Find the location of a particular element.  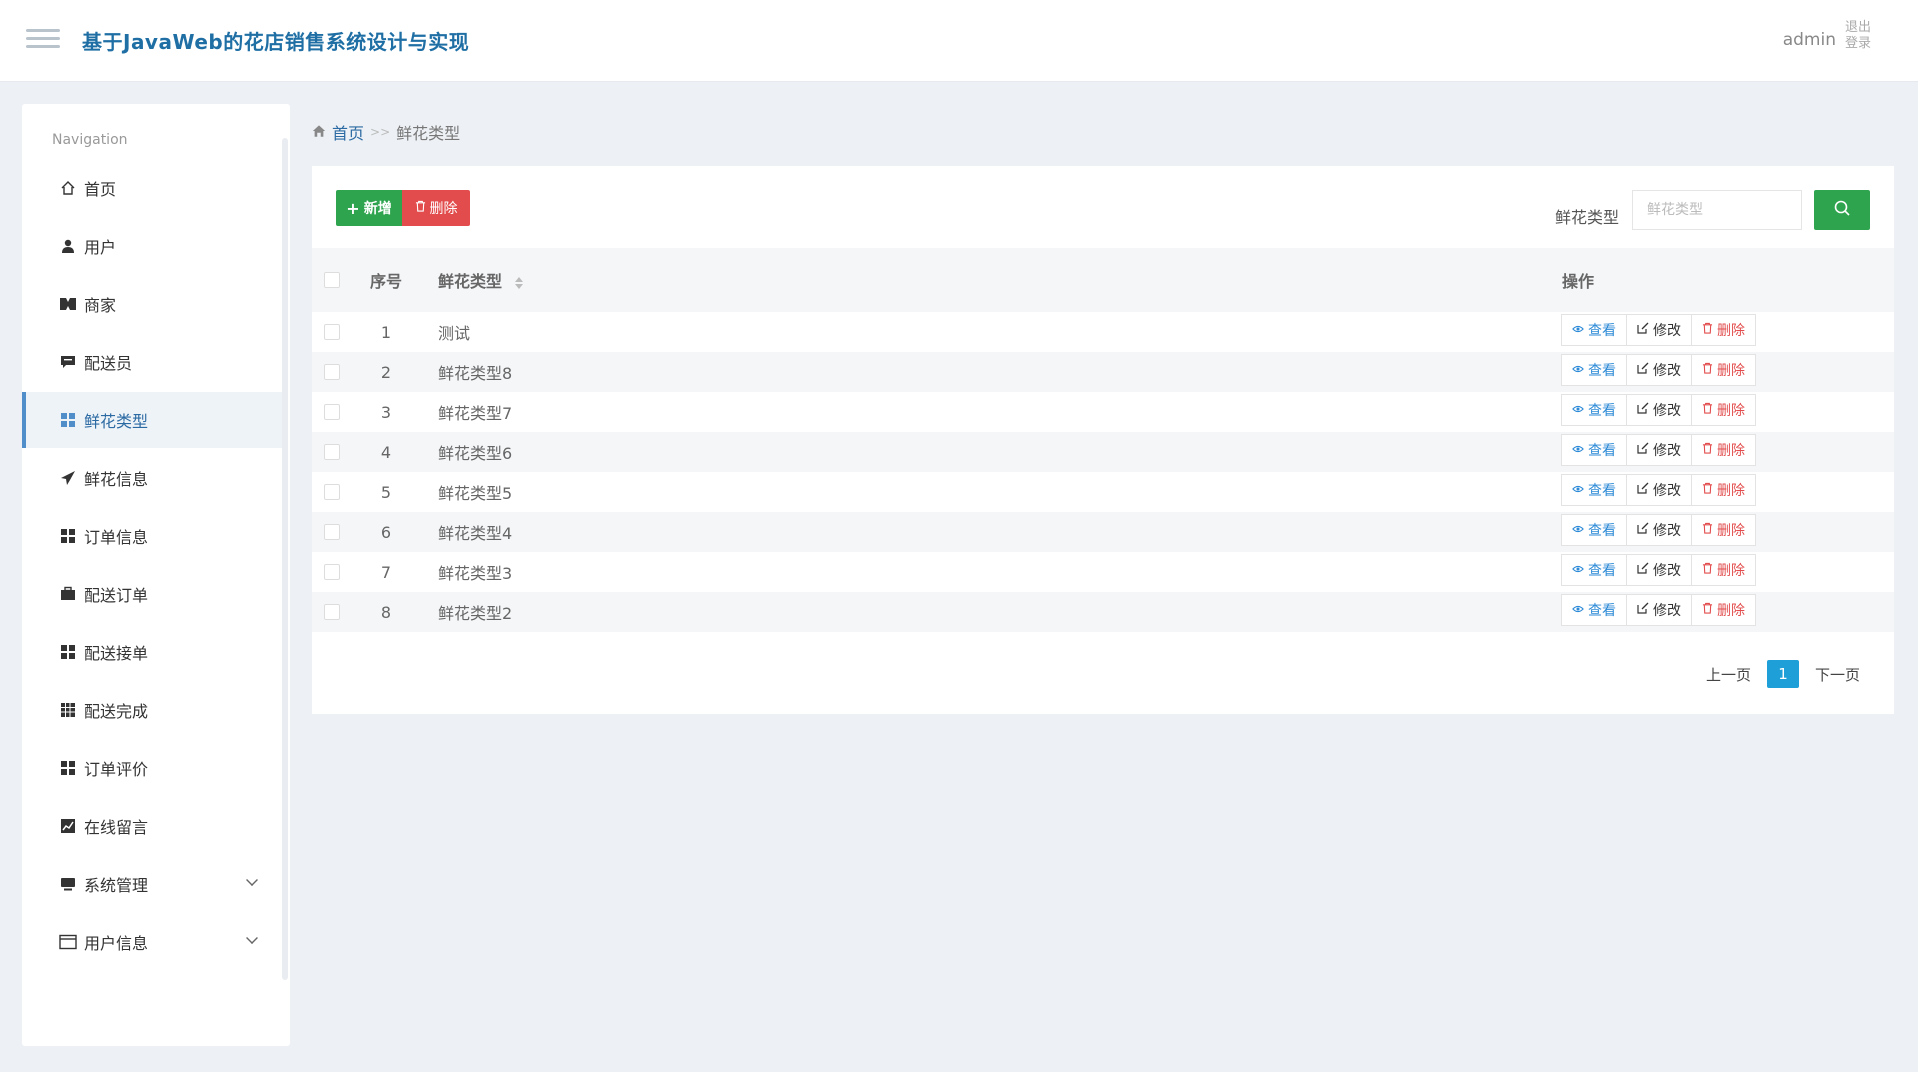

sidebar-scrollbar is located at coordinates (285, 559).